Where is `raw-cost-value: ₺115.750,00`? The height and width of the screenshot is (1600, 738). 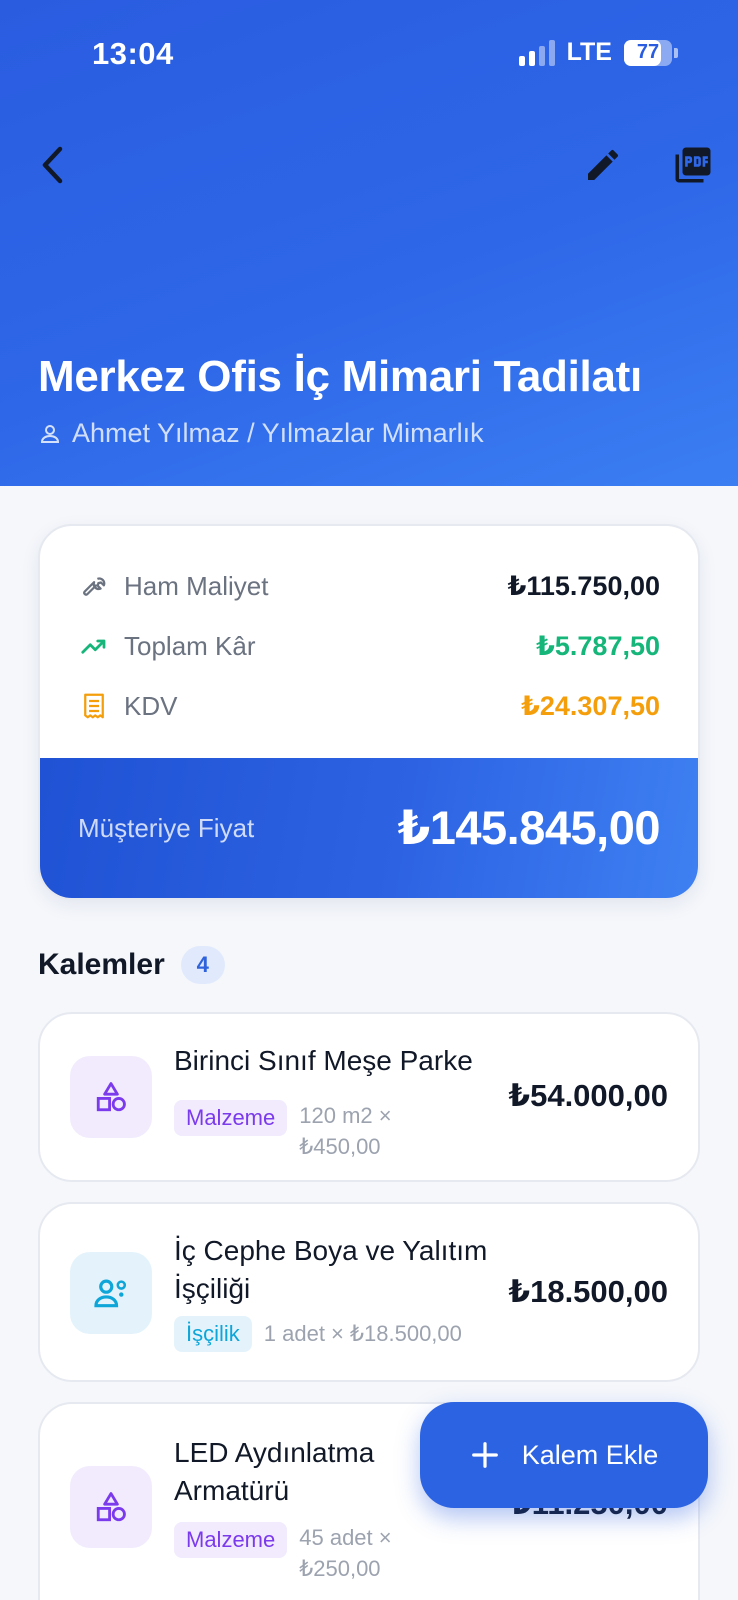 raw-cost-value: ₺115.750,00 is located at coordinates (583, 585).